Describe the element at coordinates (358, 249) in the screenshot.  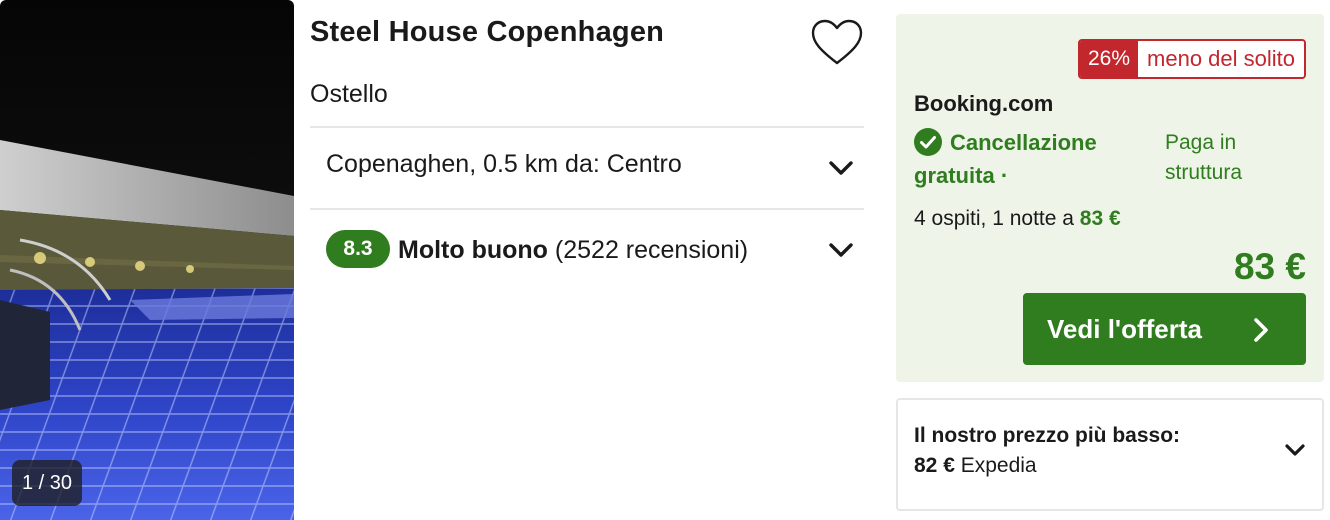
I see `rating-score-badge: 8.3` at that location.